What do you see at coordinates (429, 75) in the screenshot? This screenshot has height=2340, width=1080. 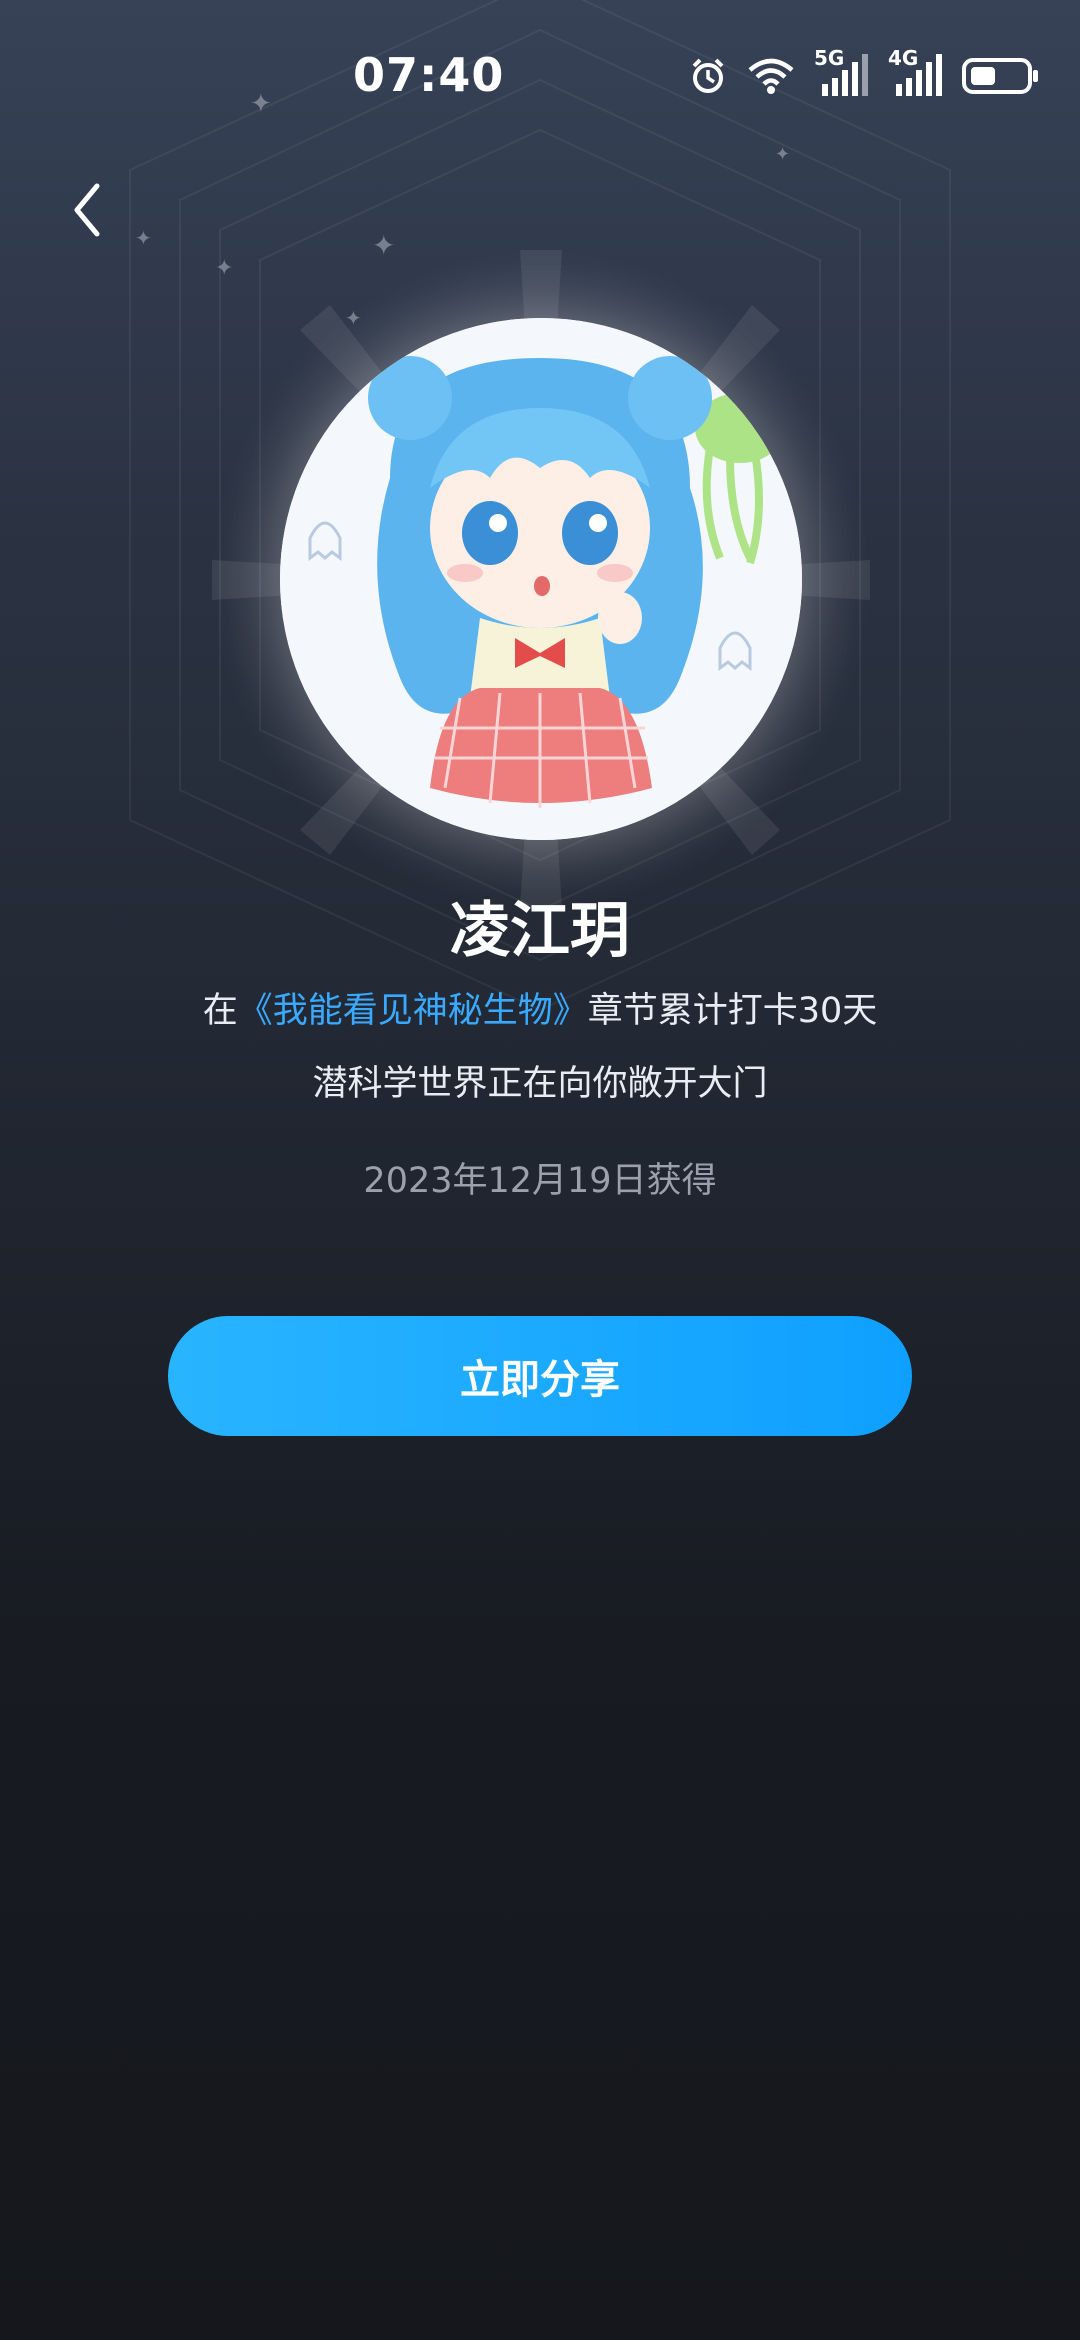 I see `status-time: 07:40` at bounding box center [429, 75].